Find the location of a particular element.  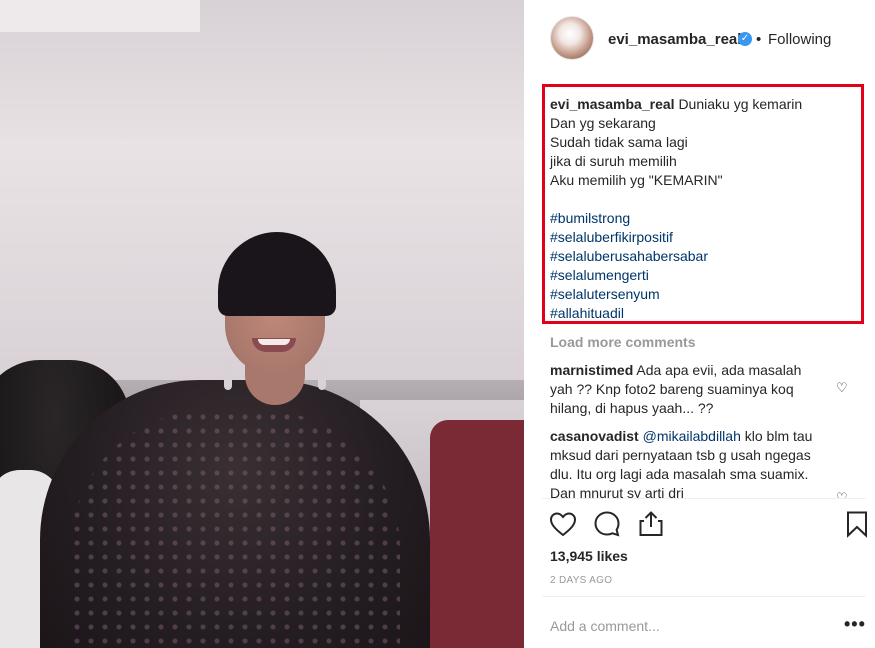

avatar is located at coordinates (572, 38).